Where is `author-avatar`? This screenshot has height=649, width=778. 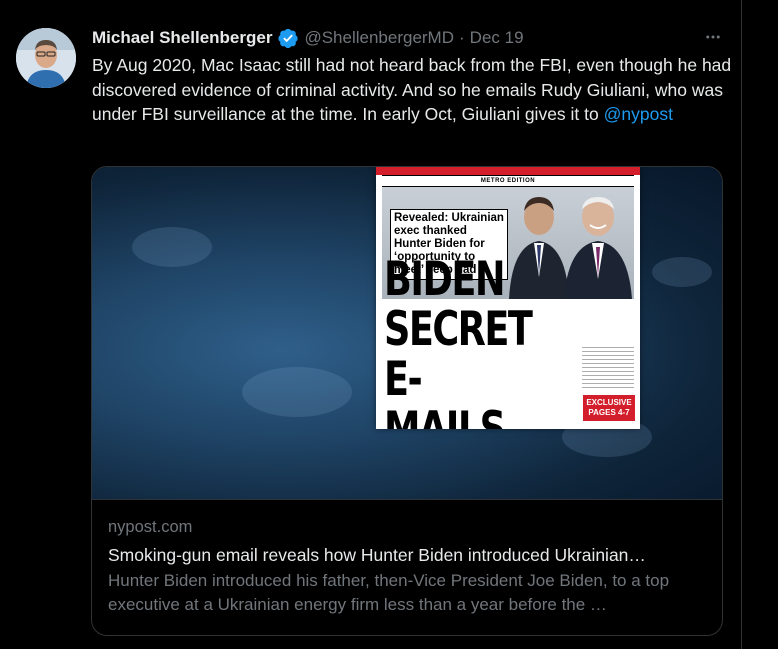
author-avatar is located at coordinates (46, 58).